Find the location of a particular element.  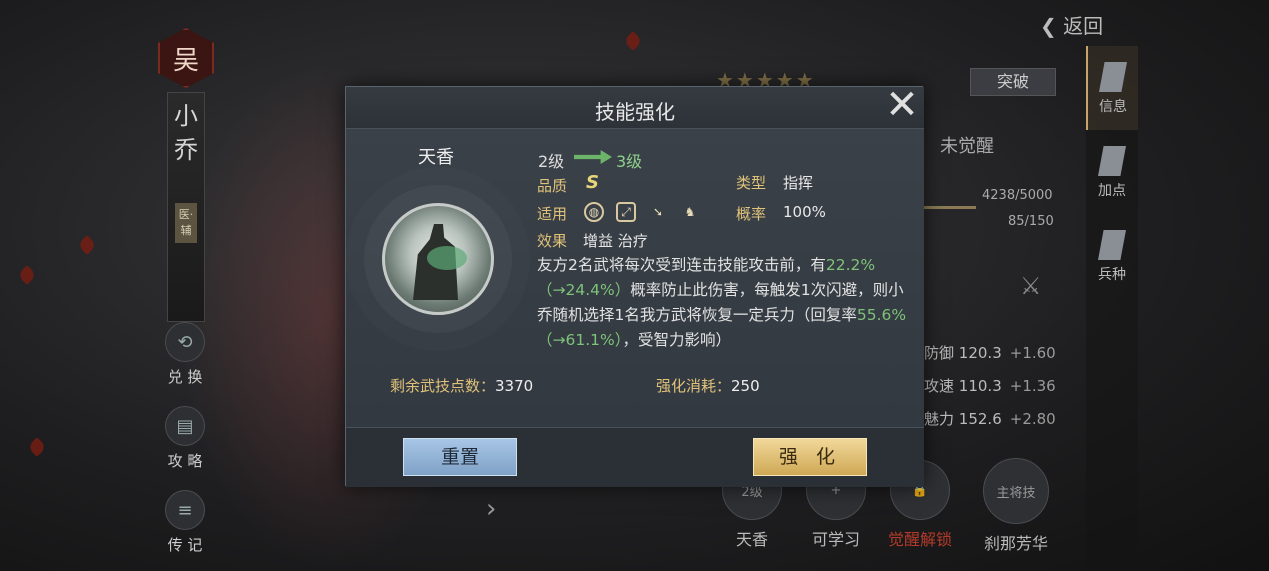

applicable-label: 适用 is located at coordinates (552, 214).